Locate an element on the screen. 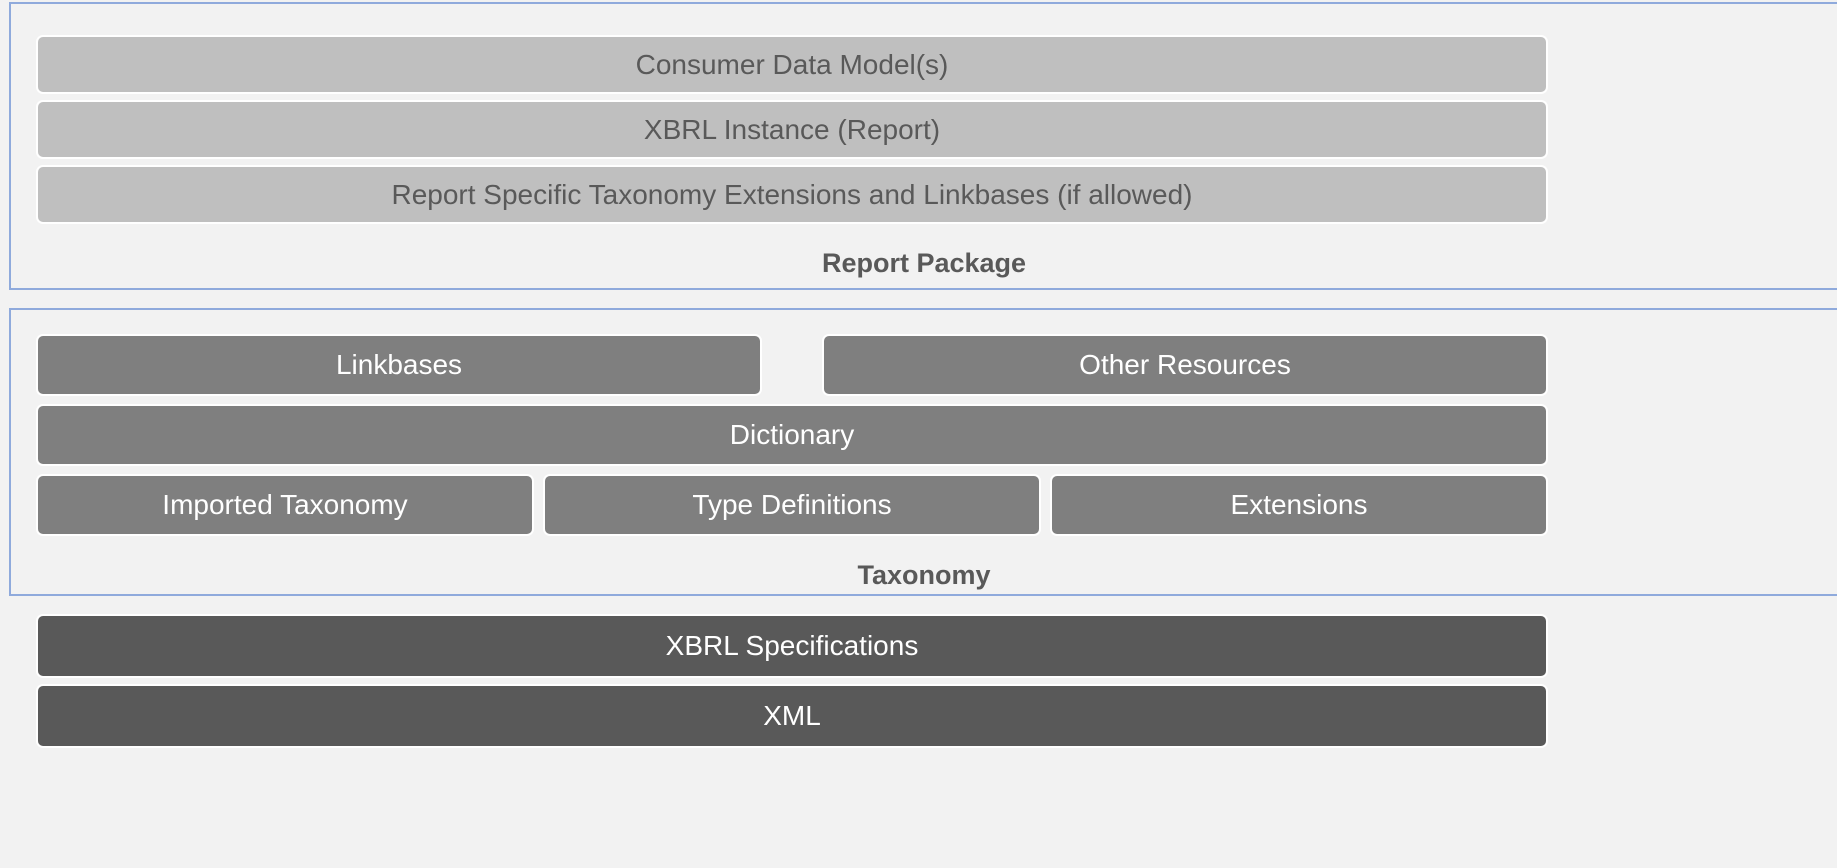  xml-block: XML is located at coordinates (792, 716).